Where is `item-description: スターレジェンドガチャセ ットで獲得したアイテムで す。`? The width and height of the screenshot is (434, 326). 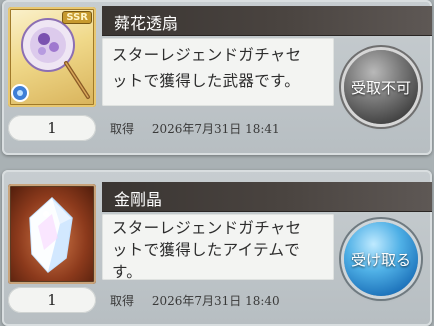 item-description: スターレジェンドガチャセ ットで獲得したアイテムで す。 is located at coordinates (218, 247).